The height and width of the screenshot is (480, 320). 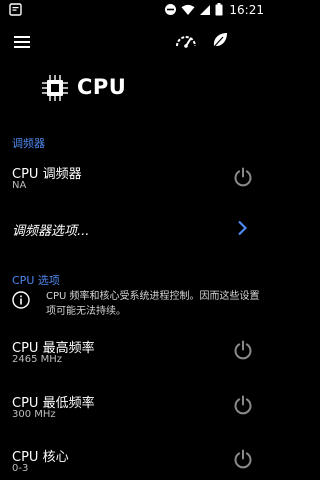 What do you see at coordinates (246, 10) in the screenshot?
I see `status-clock: 16:21` at bounding box center [246, 10].